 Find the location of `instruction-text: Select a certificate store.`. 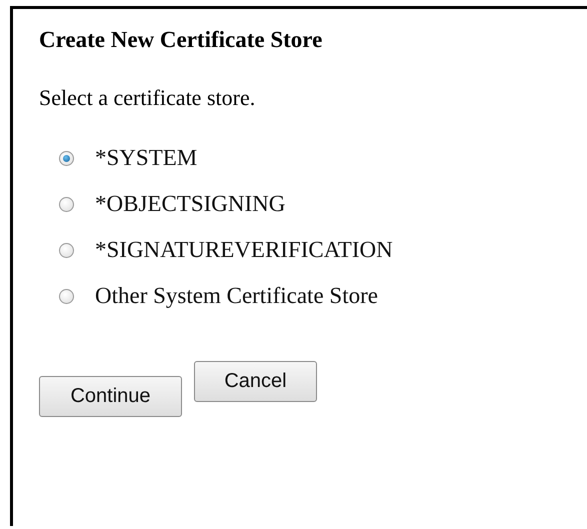

instruction-text: Select a certificate store. is located at coordinates (147, 98).